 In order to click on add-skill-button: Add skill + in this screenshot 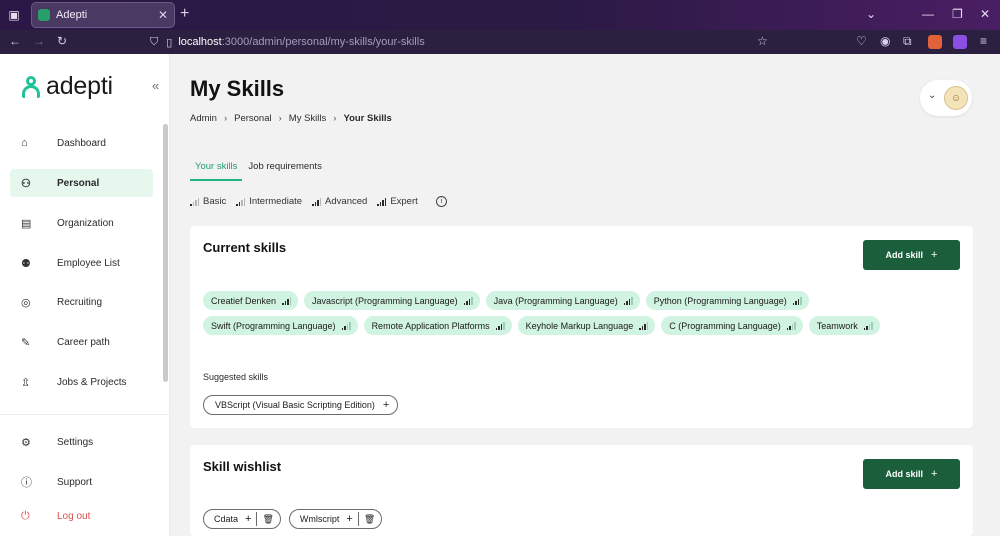, I will do `click(911, 255)`.